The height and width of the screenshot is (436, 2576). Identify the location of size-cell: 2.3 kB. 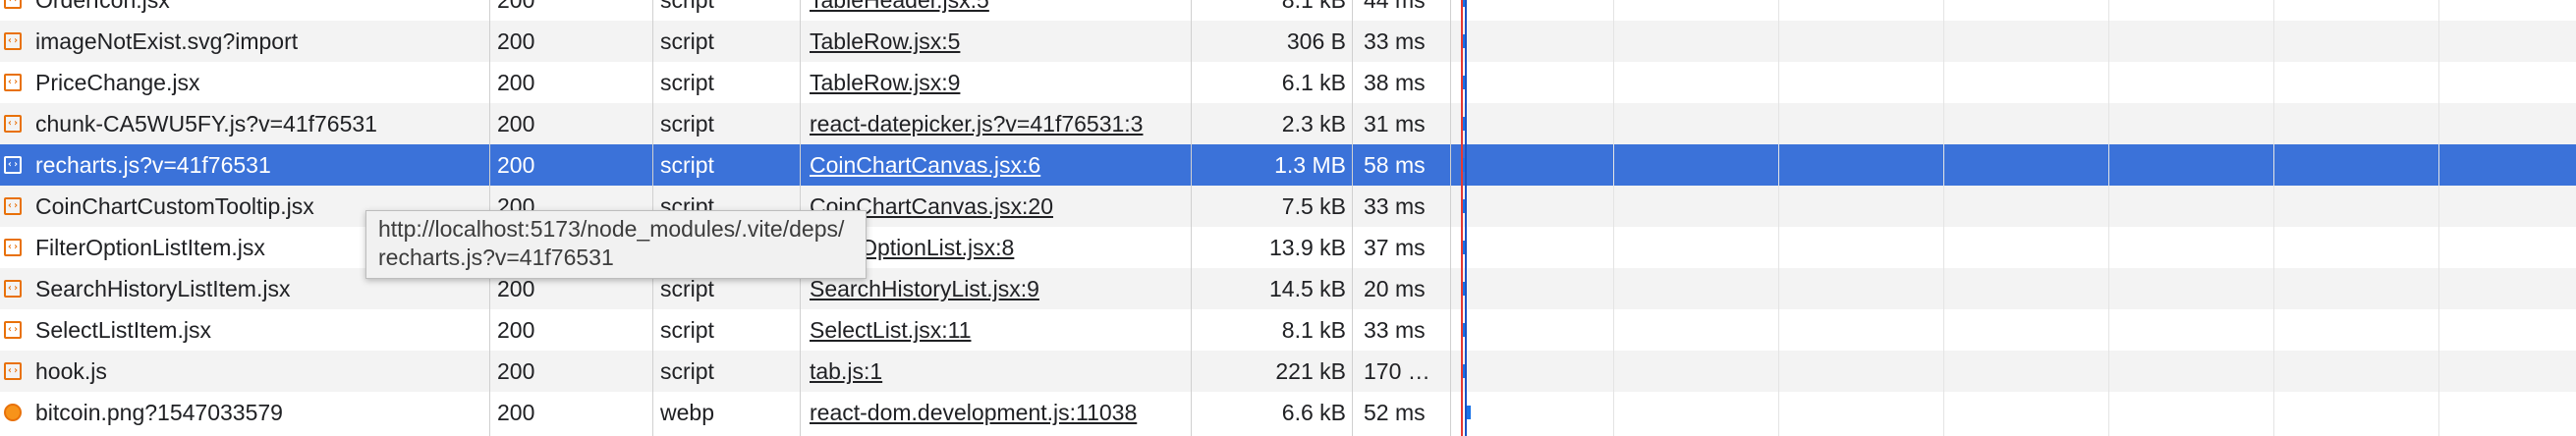
(1313, 123).